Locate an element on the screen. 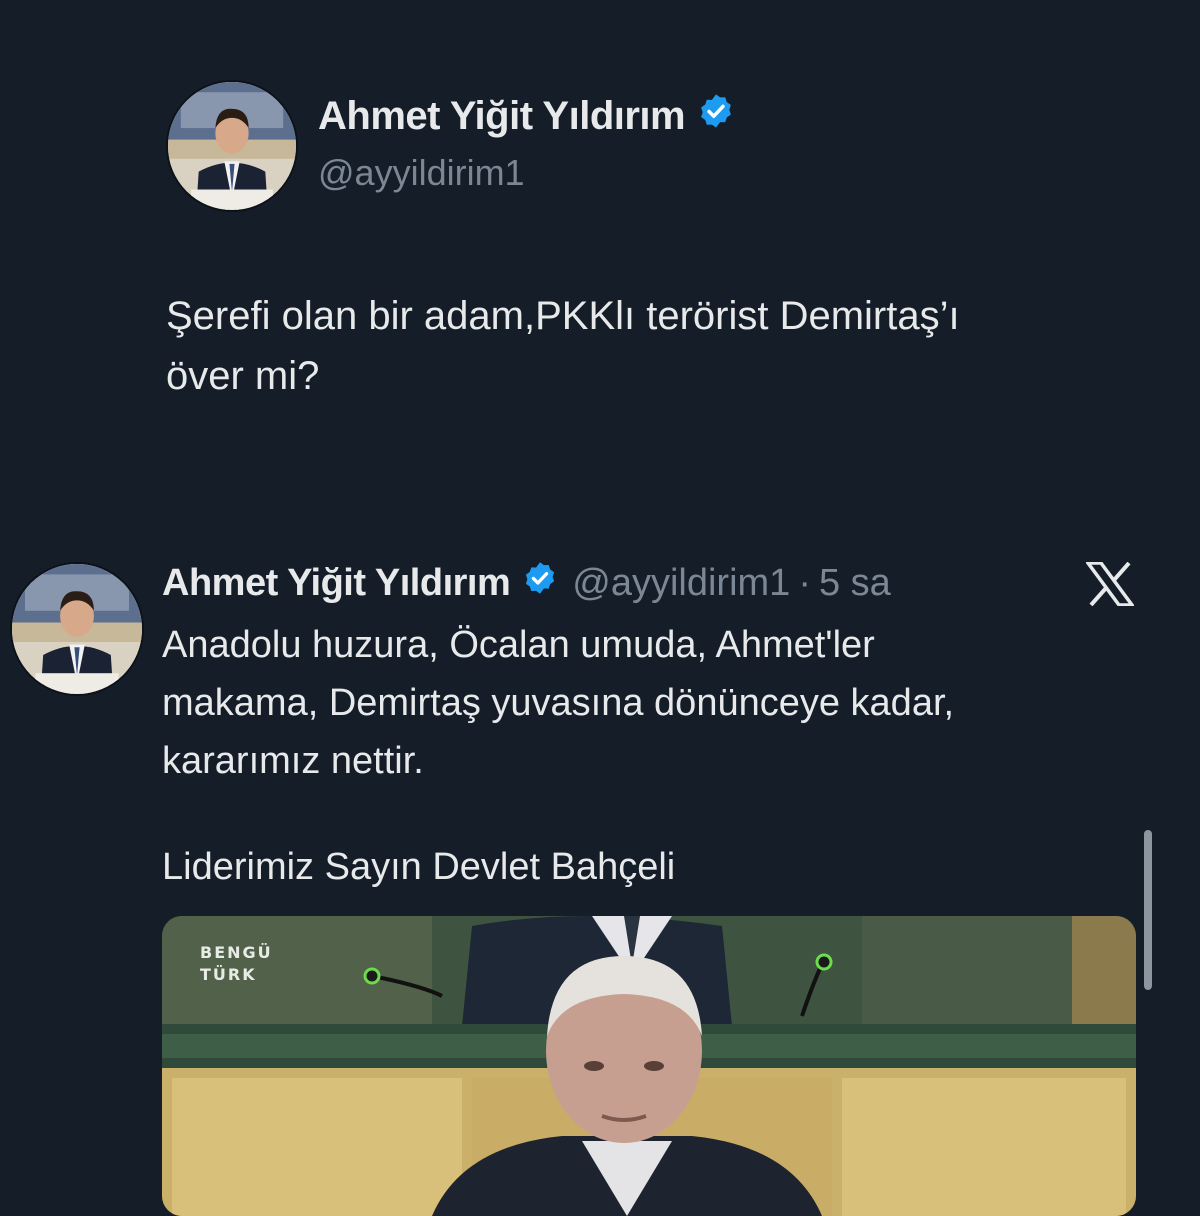  x-logo-icon is located at coordinates (1110, 584).